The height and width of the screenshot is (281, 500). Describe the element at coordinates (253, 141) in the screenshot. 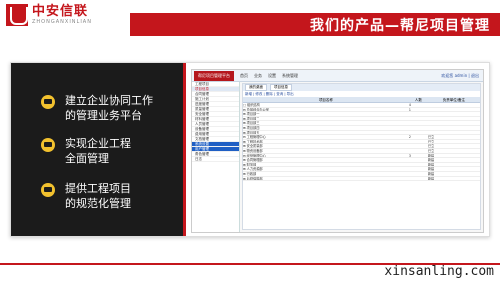

I see `table-cell: ⊞ 工程技术部` at that location.